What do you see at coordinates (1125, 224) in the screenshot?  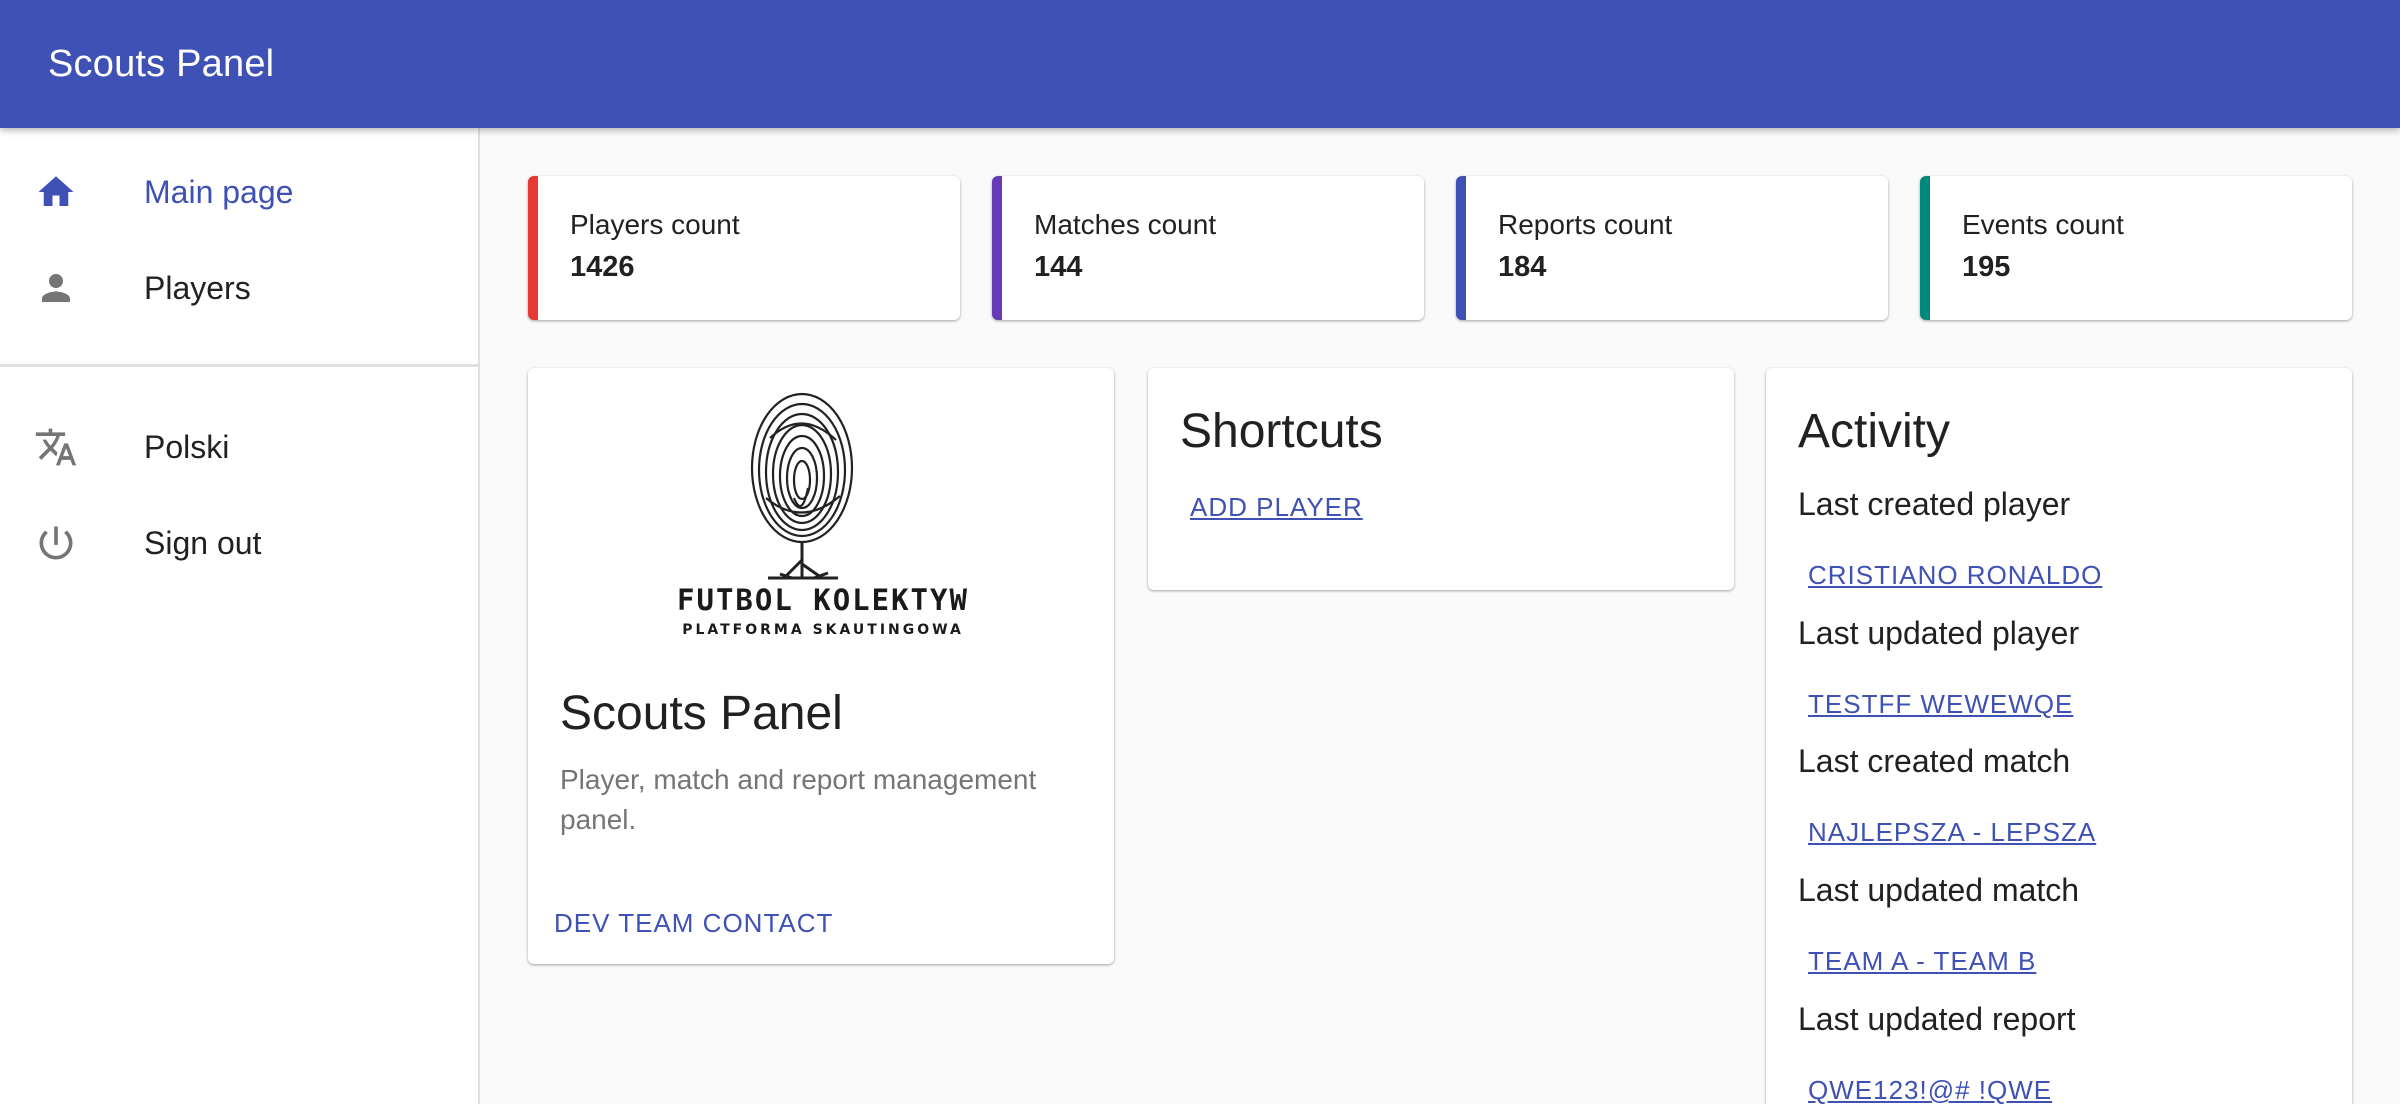 I see `stat-label: Matches count` at bounding box center [1125, 224].